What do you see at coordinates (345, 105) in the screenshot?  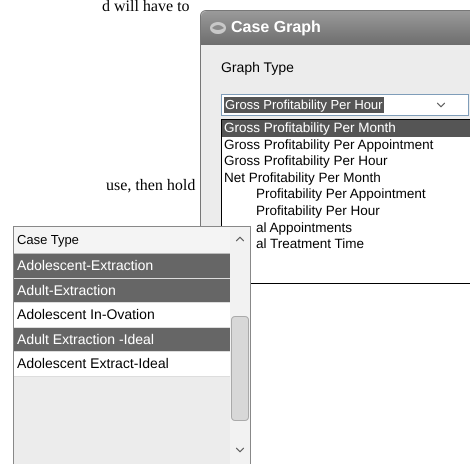 I see `graph-type-dropdown: Gross Profitability Per Hour` at bounding box center [345, 105].